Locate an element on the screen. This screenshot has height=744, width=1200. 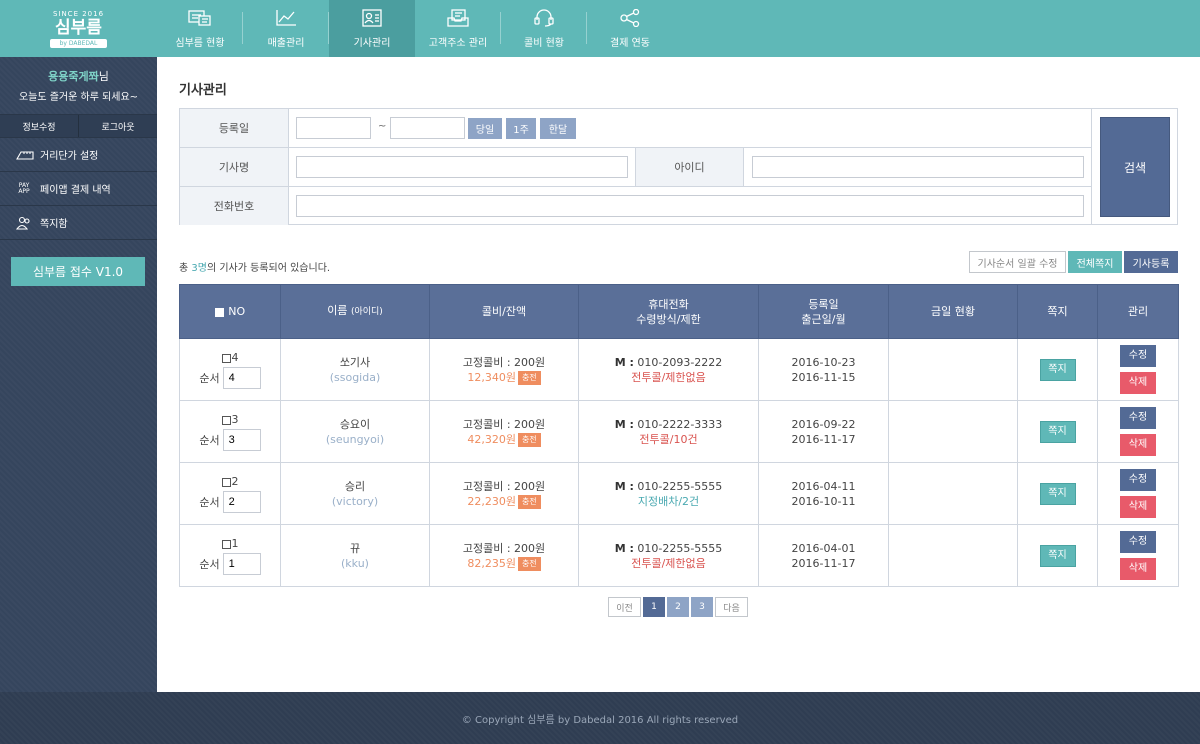
payapp-icon: PAY APP is located at coordinates (25, 188).